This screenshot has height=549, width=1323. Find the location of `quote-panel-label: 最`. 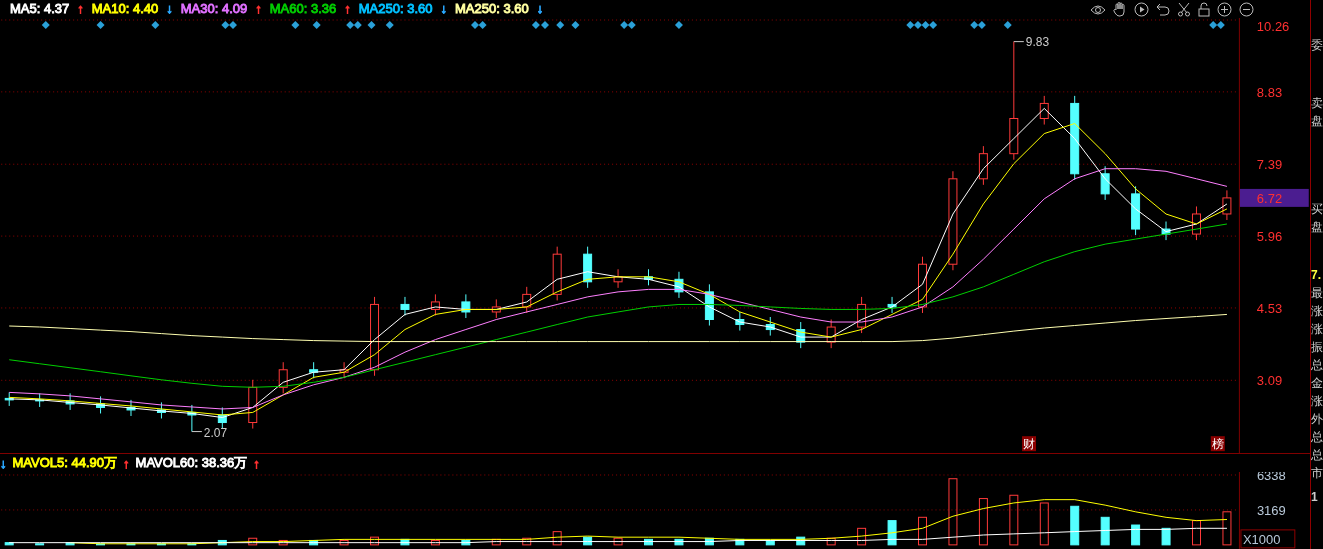

quote-panel-label: 最 is located at coordinates (1317, 293).